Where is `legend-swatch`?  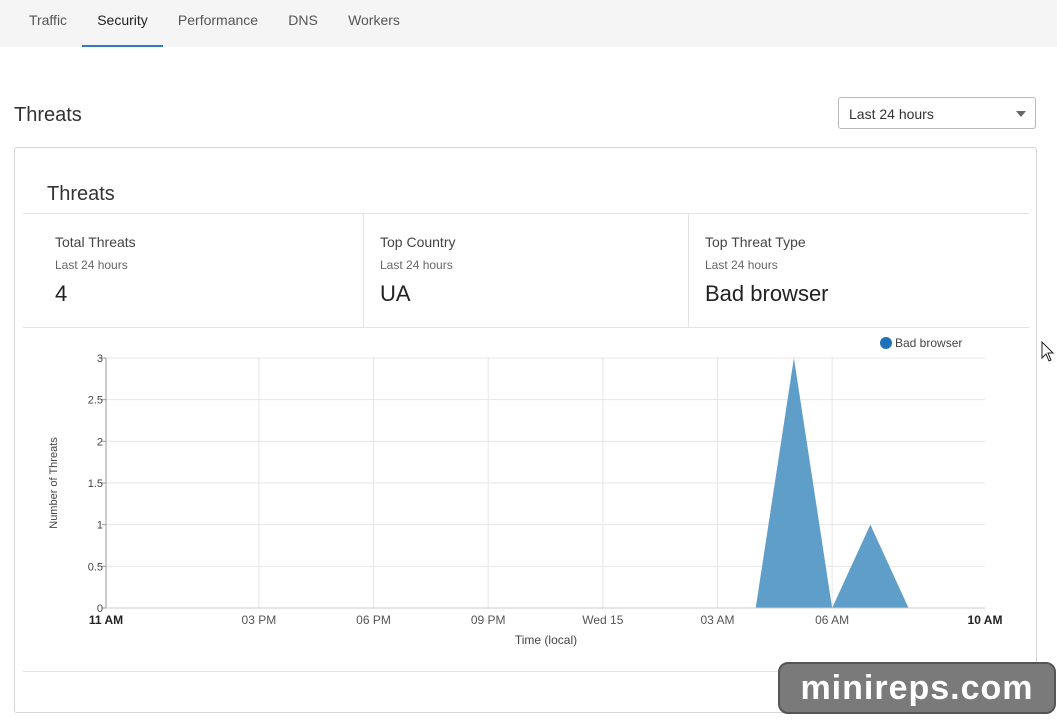
legend-swatch is located at coordinates (886, 343).